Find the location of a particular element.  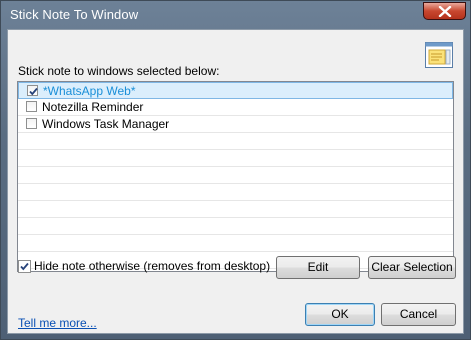

cancel-button: Cancel is located at coordinates (418, 314).